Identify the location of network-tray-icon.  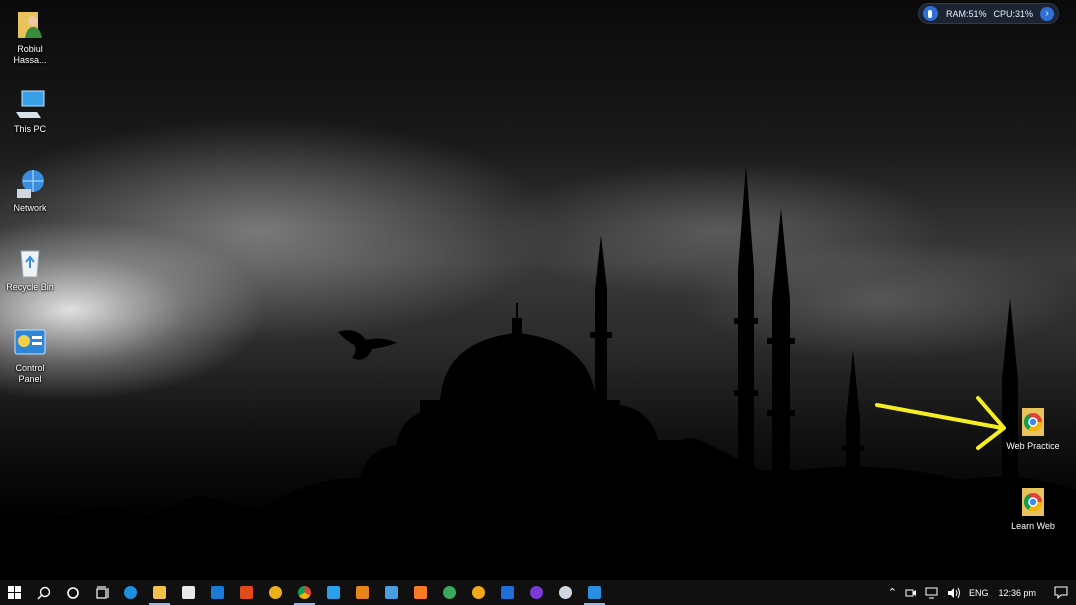
(931, 592).